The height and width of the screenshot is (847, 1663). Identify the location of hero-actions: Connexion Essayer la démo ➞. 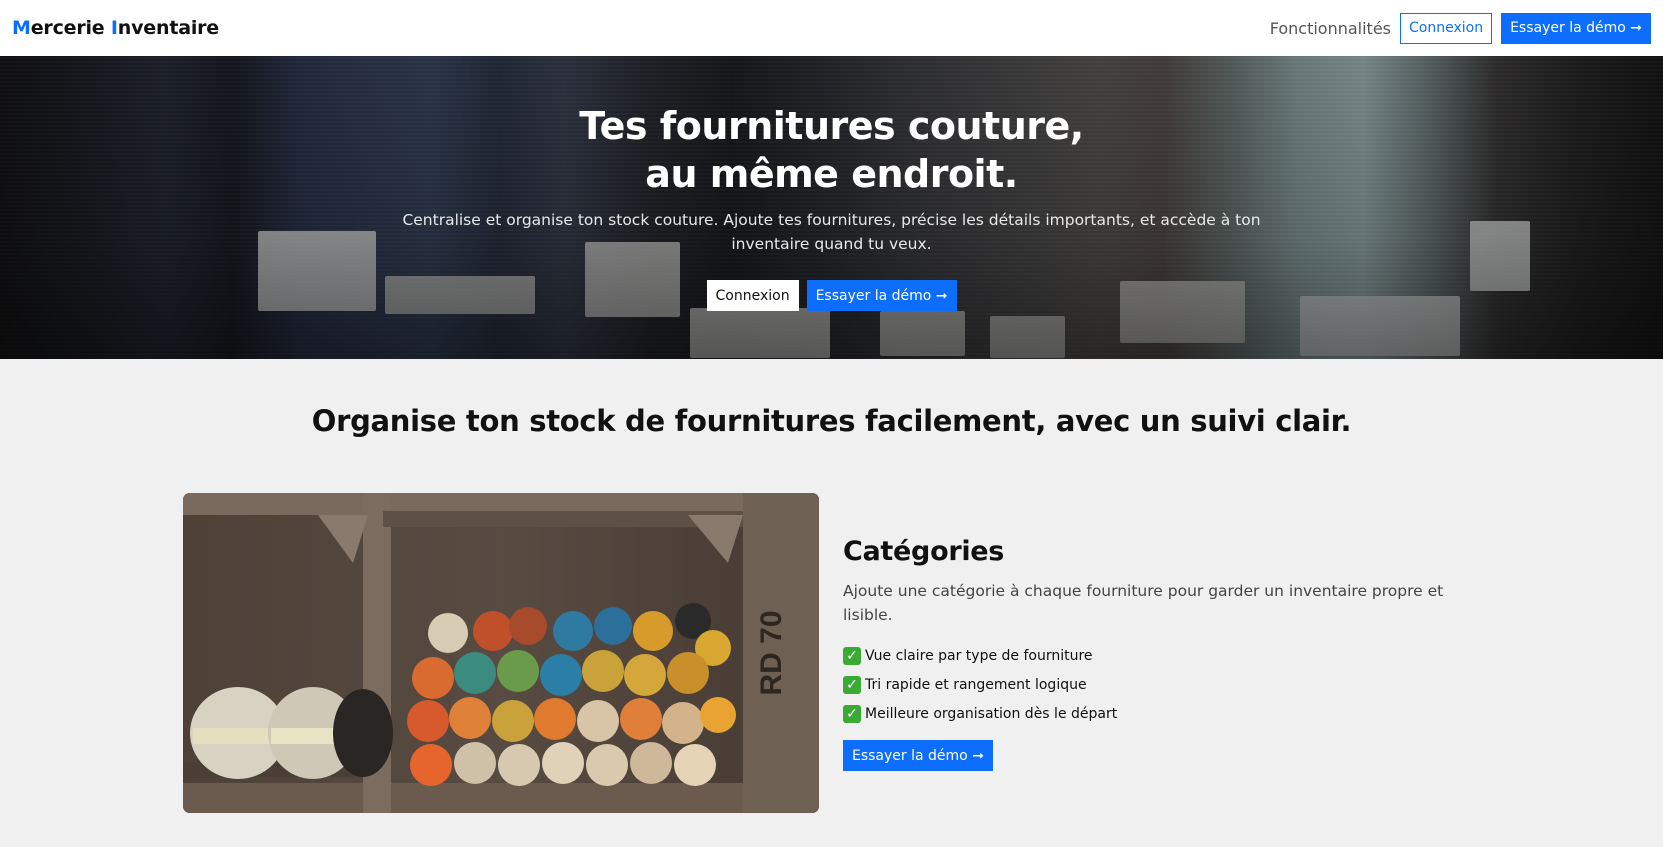
(831, 295).